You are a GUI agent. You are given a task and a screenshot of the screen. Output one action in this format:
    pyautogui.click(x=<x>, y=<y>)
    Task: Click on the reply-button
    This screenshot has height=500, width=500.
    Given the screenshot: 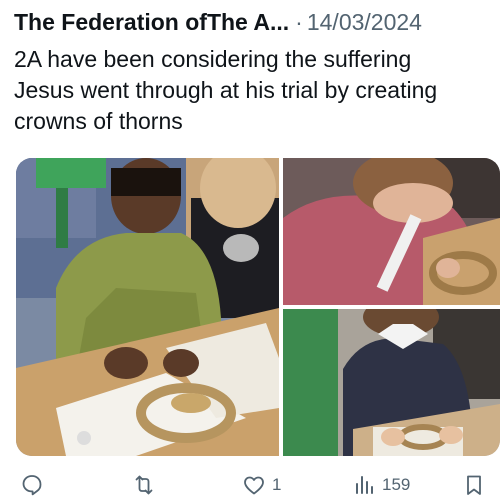 What is the action you would take?
    pyautogui.click(x=35, y=485)
    